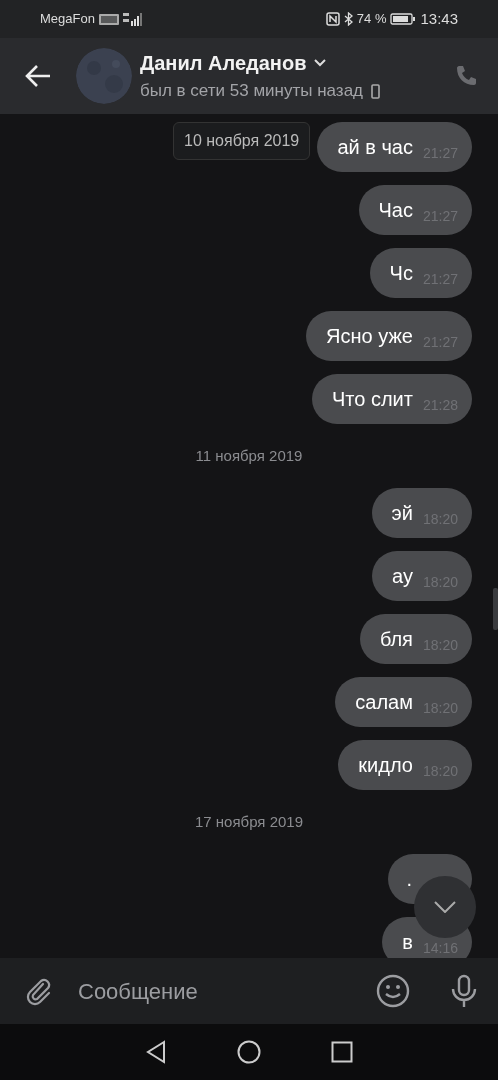 The image size is (498, 1080). I want to click on scrollbar-thumb, so click(495, 609).